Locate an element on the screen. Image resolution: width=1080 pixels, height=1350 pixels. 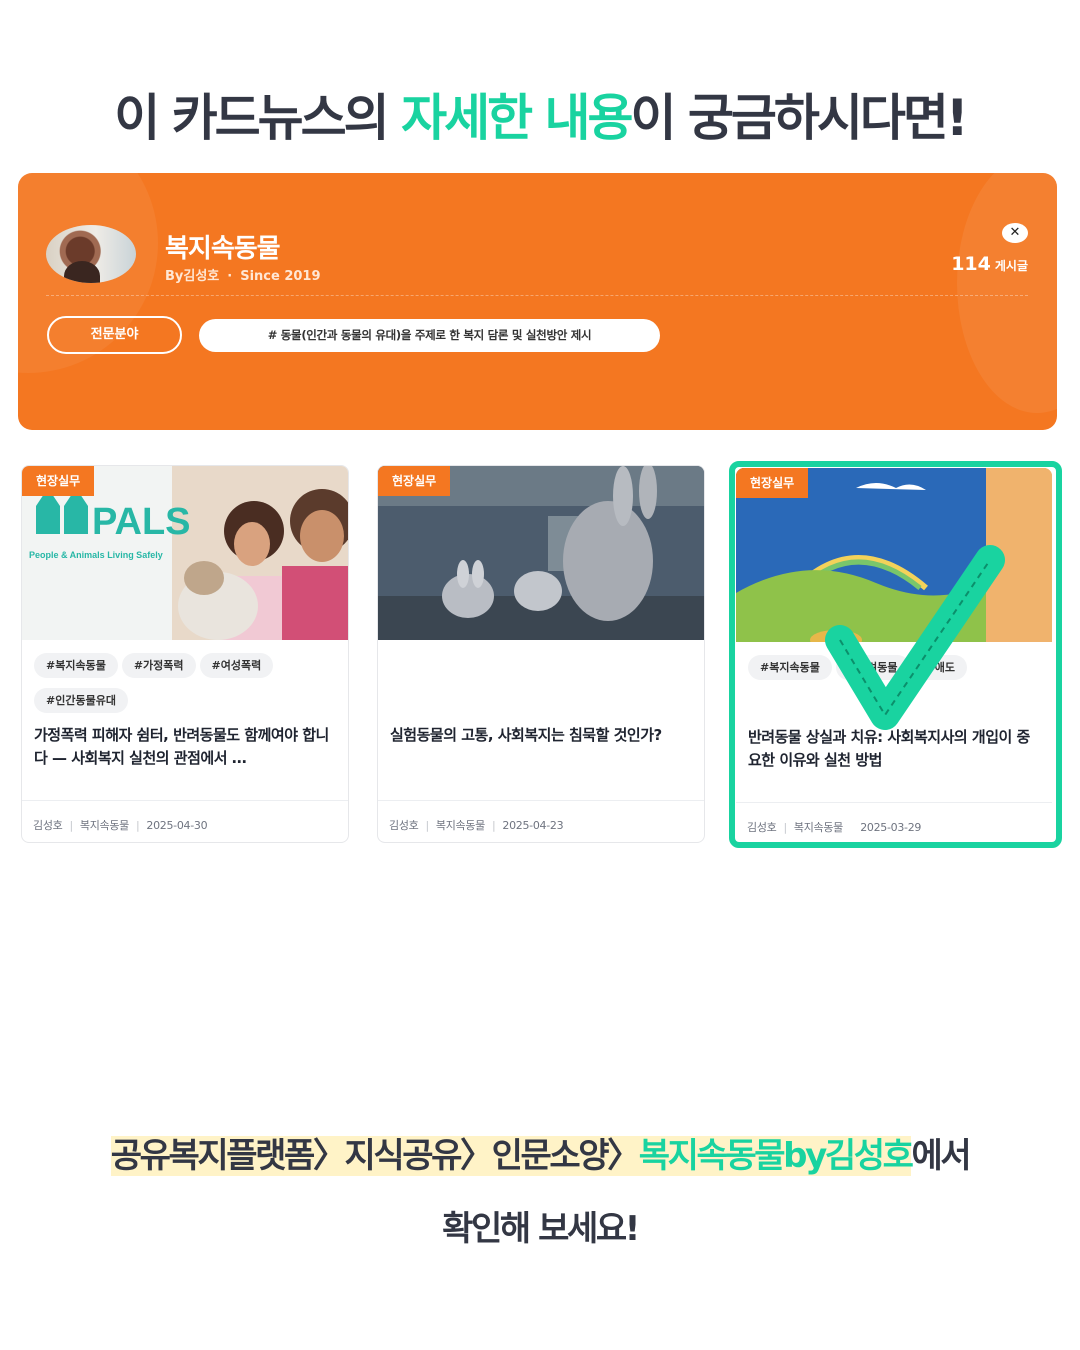
tag: #인간동물유대 is located at coordinates (81, 700).